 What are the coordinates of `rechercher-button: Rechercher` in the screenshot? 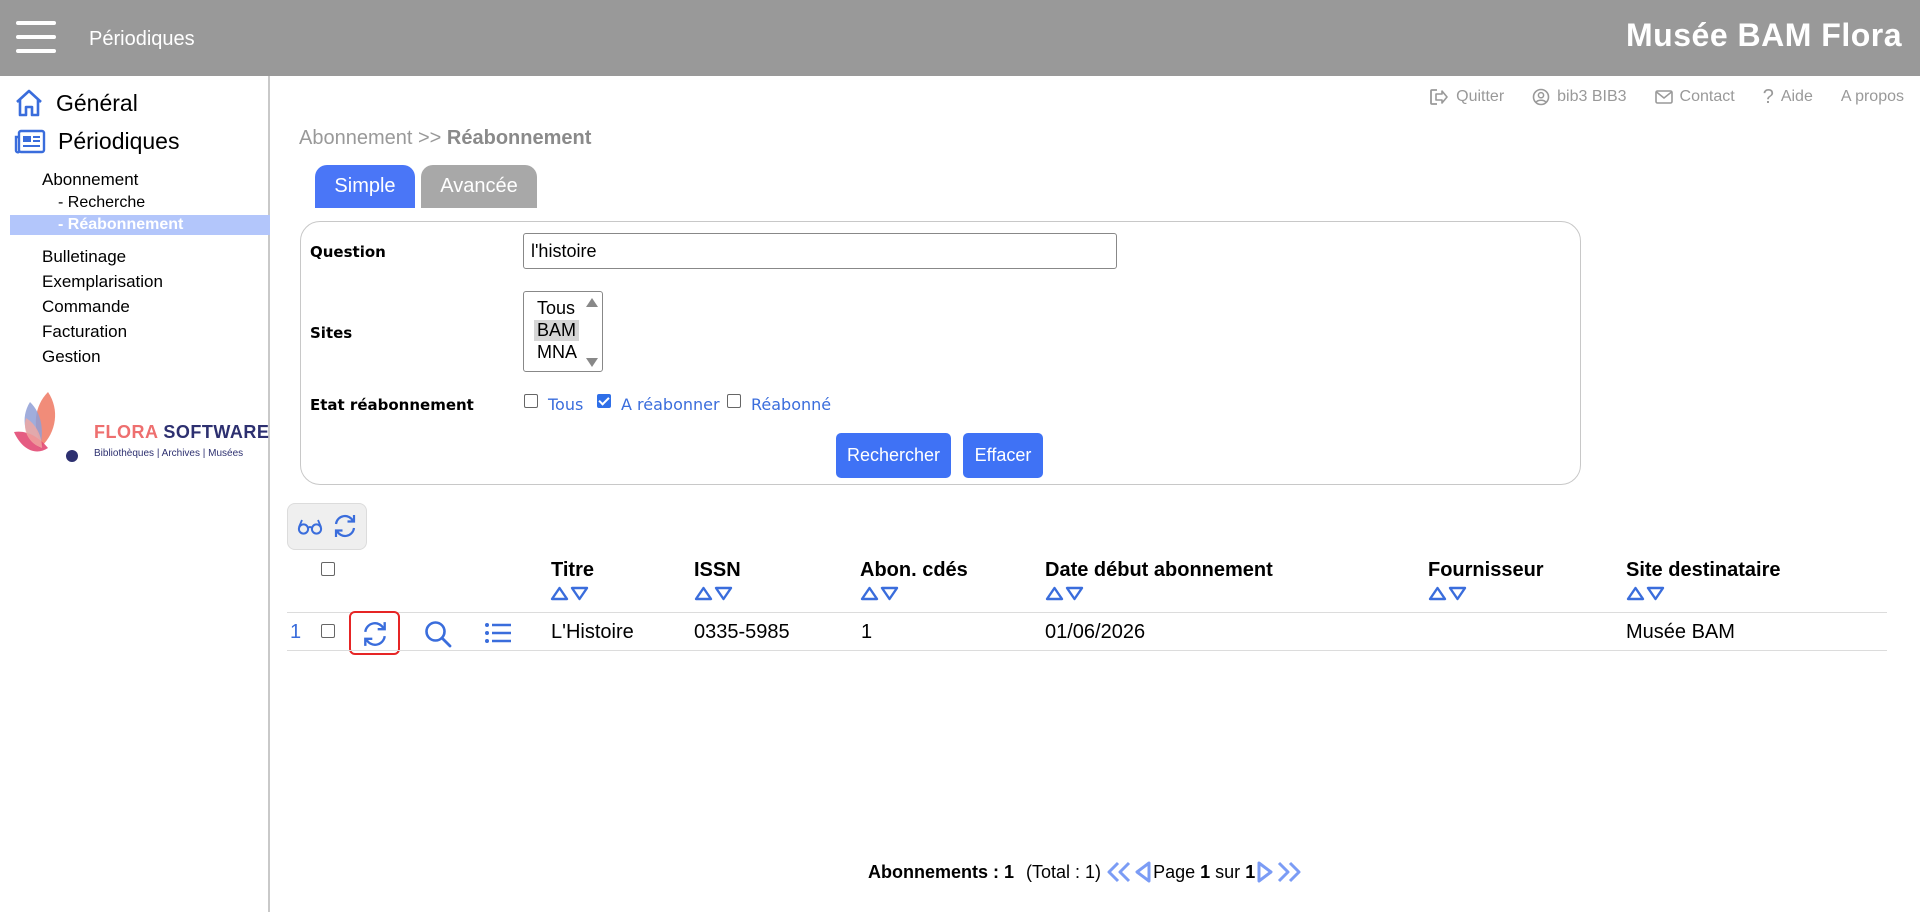 It's located at (893, 455).